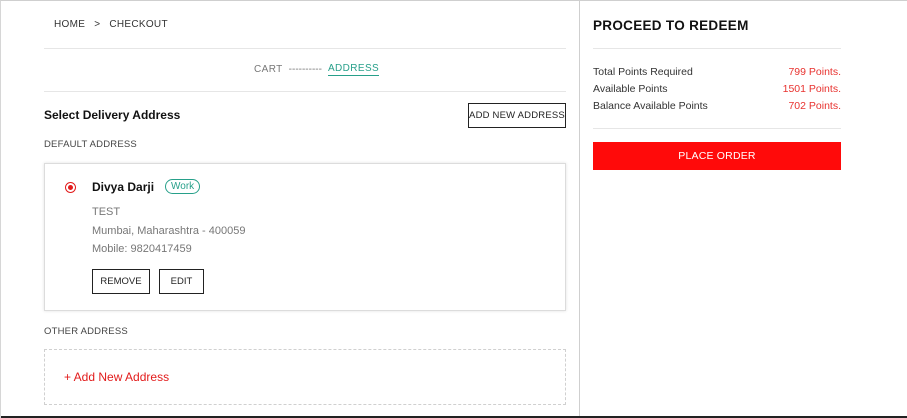 This screenshot has width=907, height=418. What do you see at coordinates (121, 281) in the screenshot?
I see `remove-address-button: REMOVE` at bounding box center [121, 281].